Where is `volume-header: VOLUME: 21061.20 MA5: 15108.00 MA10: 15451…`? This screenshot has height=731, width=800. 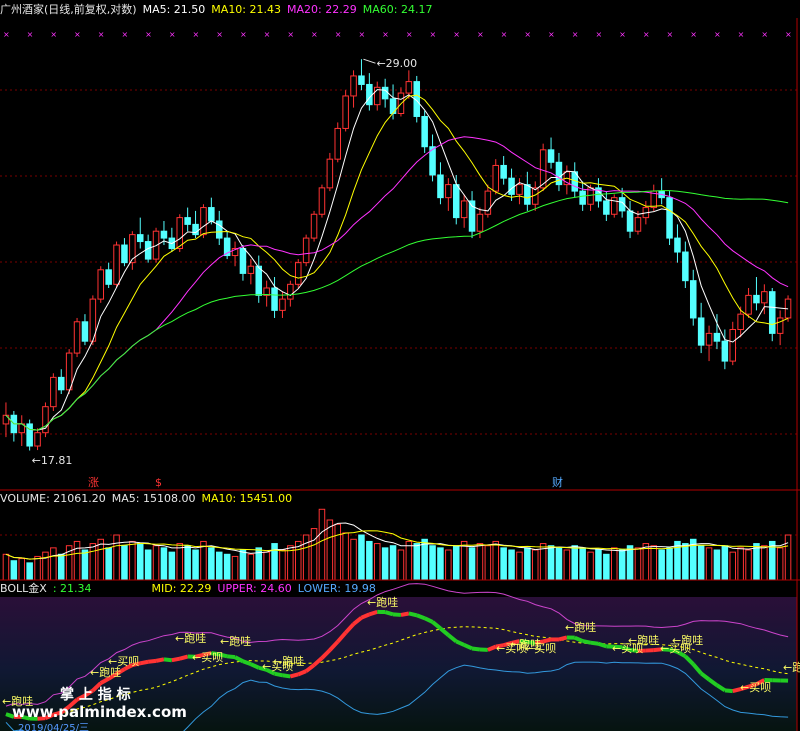 volume-header: VOLUME: 21061.20 MA5: 15108.00 MA10: 15451… is located at coordinates (149, 499).